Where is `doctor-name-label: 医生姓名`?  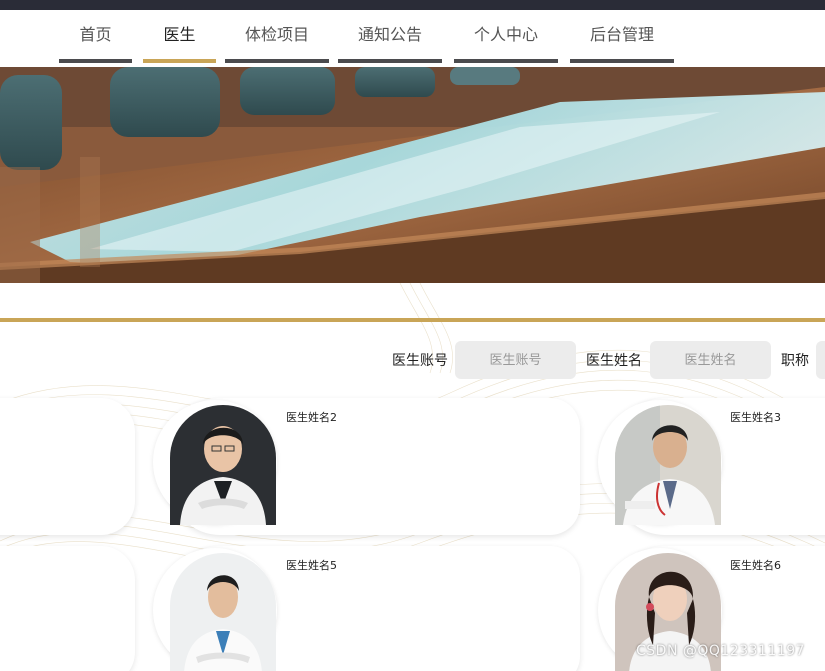 doctor-name-label: 医生姓名 is located at coordinates (614, 361).